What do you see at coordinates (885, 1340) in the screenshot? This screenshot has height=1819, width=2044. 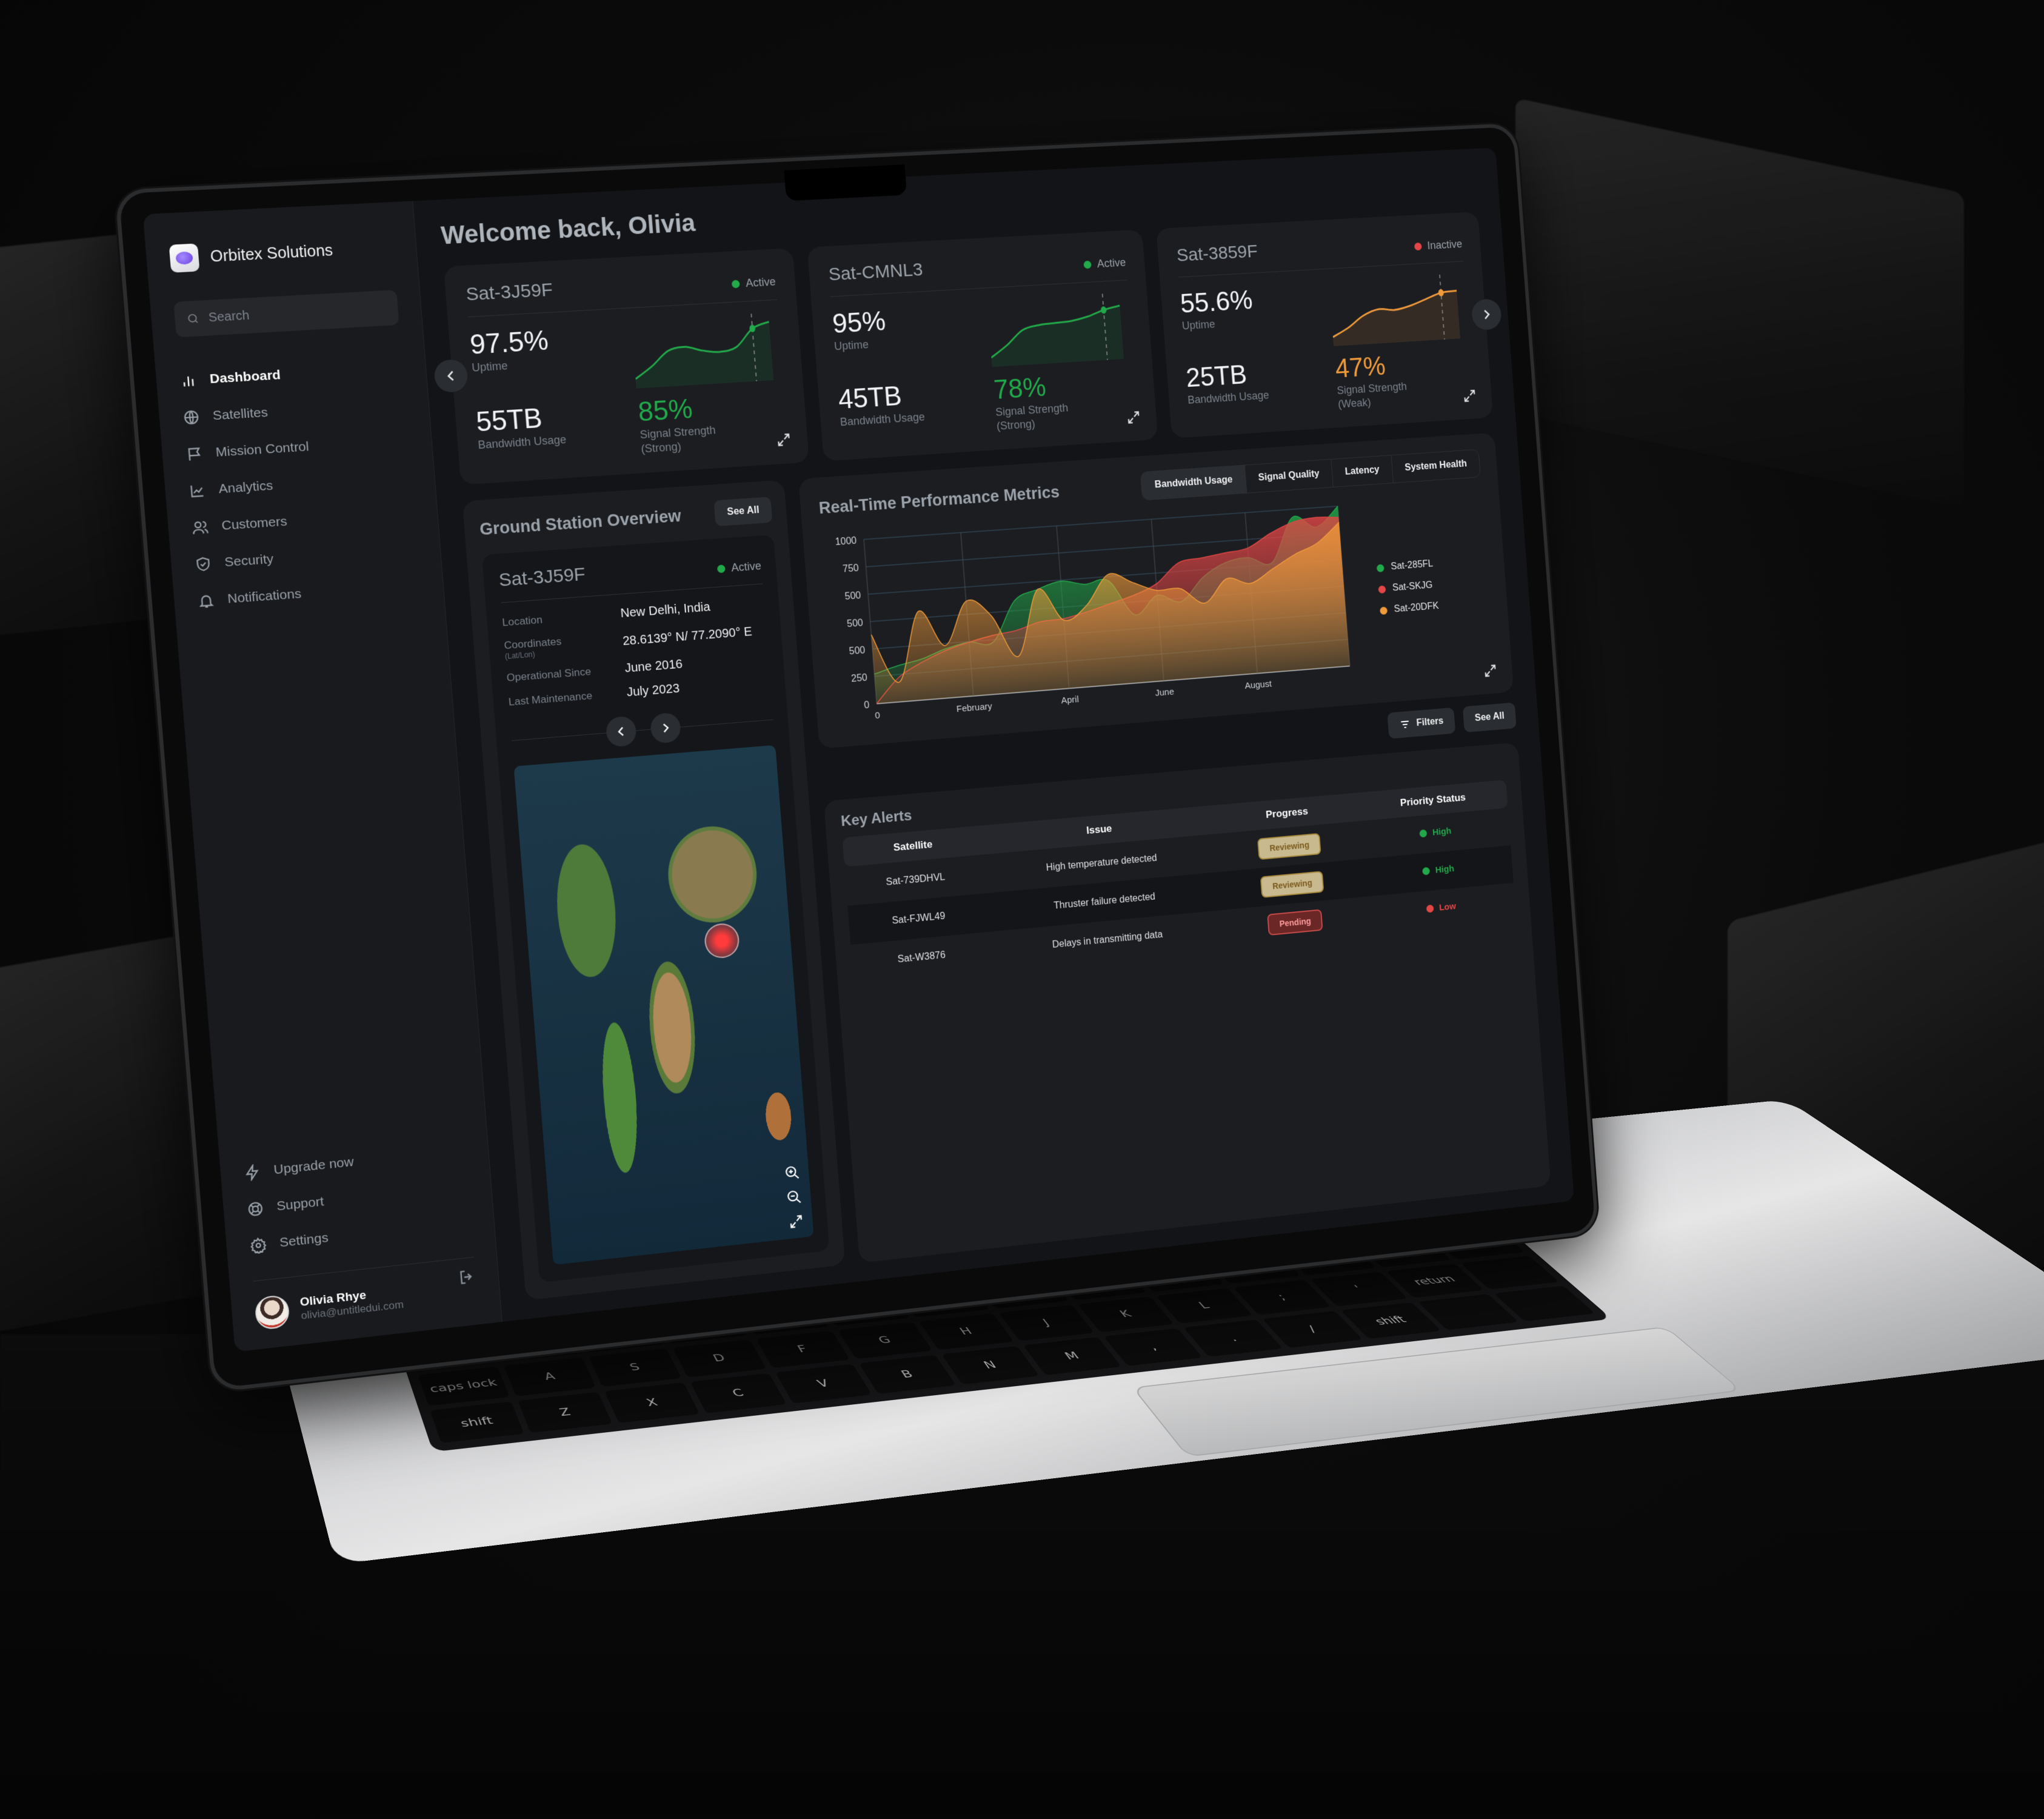 I see `keyboard-key: G` at bounding box center [885, 1340].